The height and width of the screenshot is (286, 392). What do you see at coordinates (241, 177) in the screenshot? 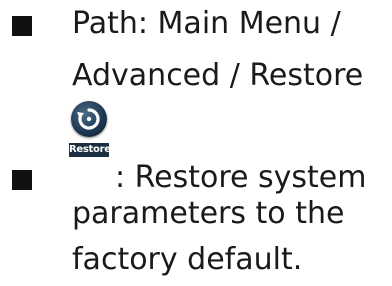
I see `restore-description-line-1: : Restore system` at bounding box center [241, 177].